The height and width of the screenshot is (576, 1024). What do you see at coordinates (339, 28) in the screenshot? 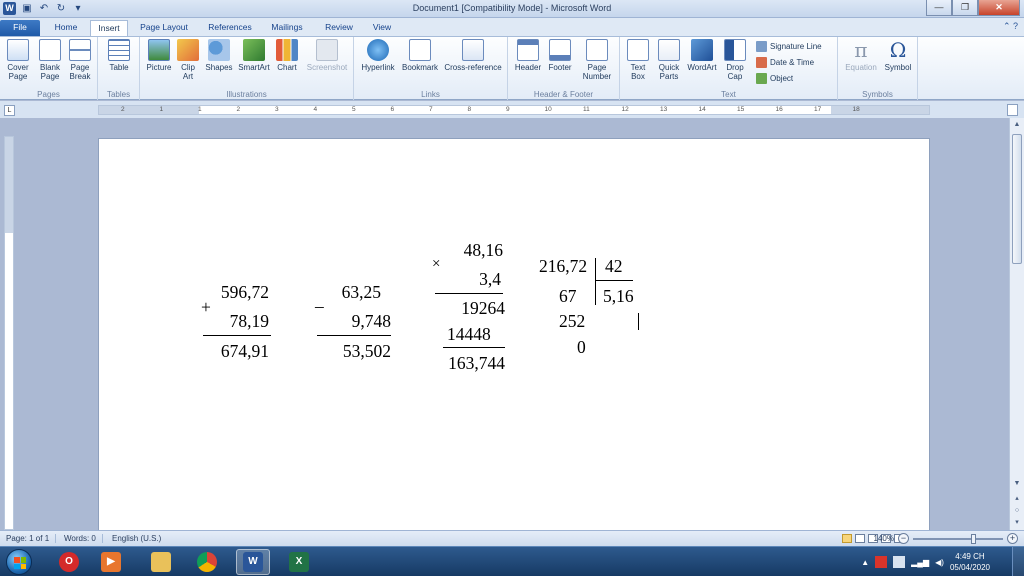
I see `tab-review: Review` at bounding box center [339, 28].